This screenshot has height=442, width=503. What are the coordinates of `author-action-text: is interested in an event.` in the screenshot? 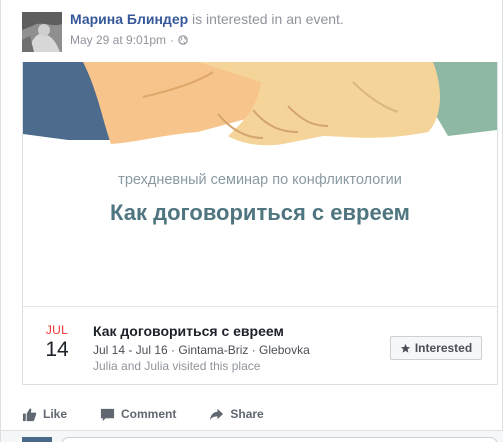 It's located at (268, 19).